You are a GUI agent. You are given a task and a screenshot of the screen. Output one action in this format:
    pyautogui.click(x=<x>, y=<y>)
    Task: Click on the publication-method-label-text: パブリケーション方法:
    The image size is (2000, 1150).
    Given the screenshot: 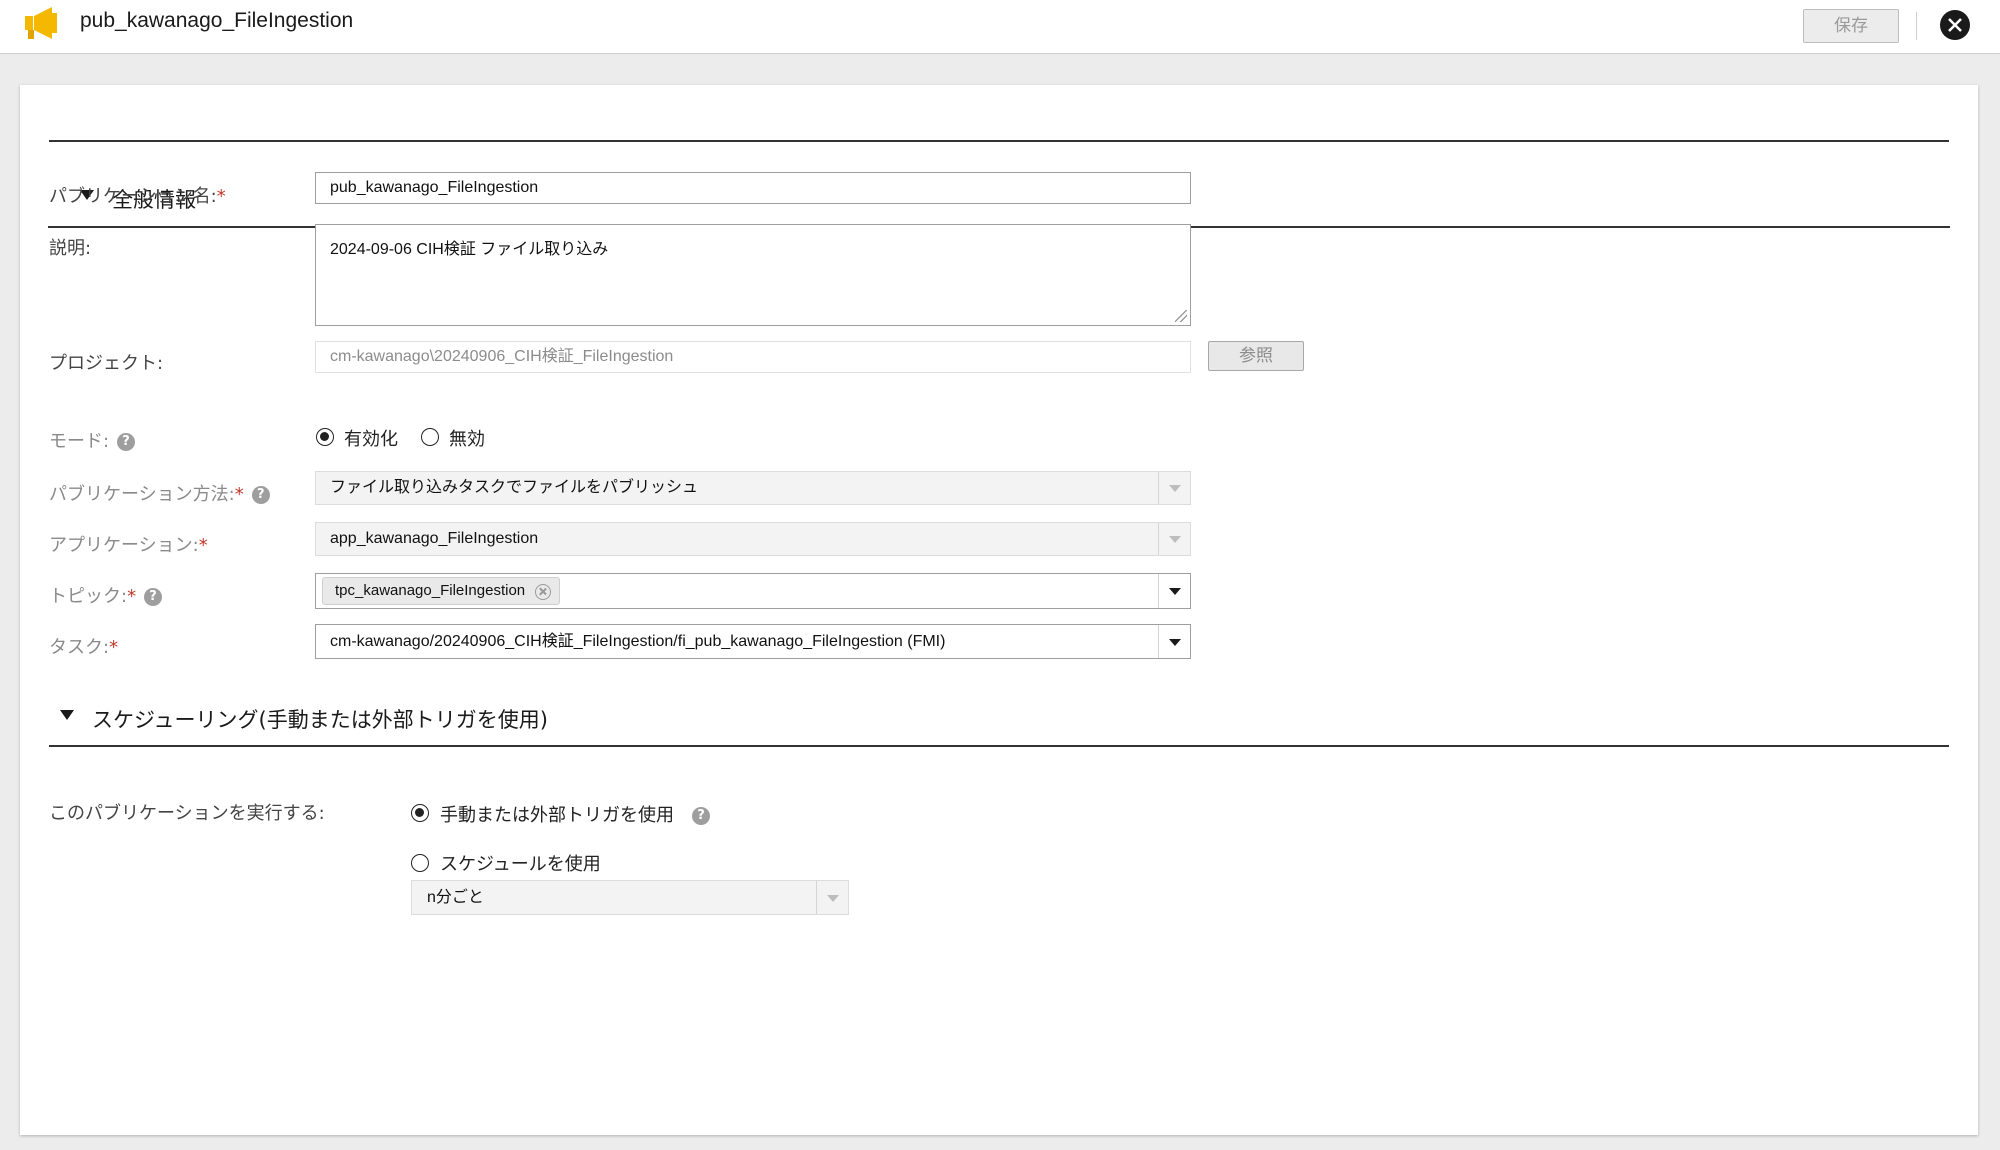 What is the action you would take?
    pyautogui.click(x=142, y=494)
    